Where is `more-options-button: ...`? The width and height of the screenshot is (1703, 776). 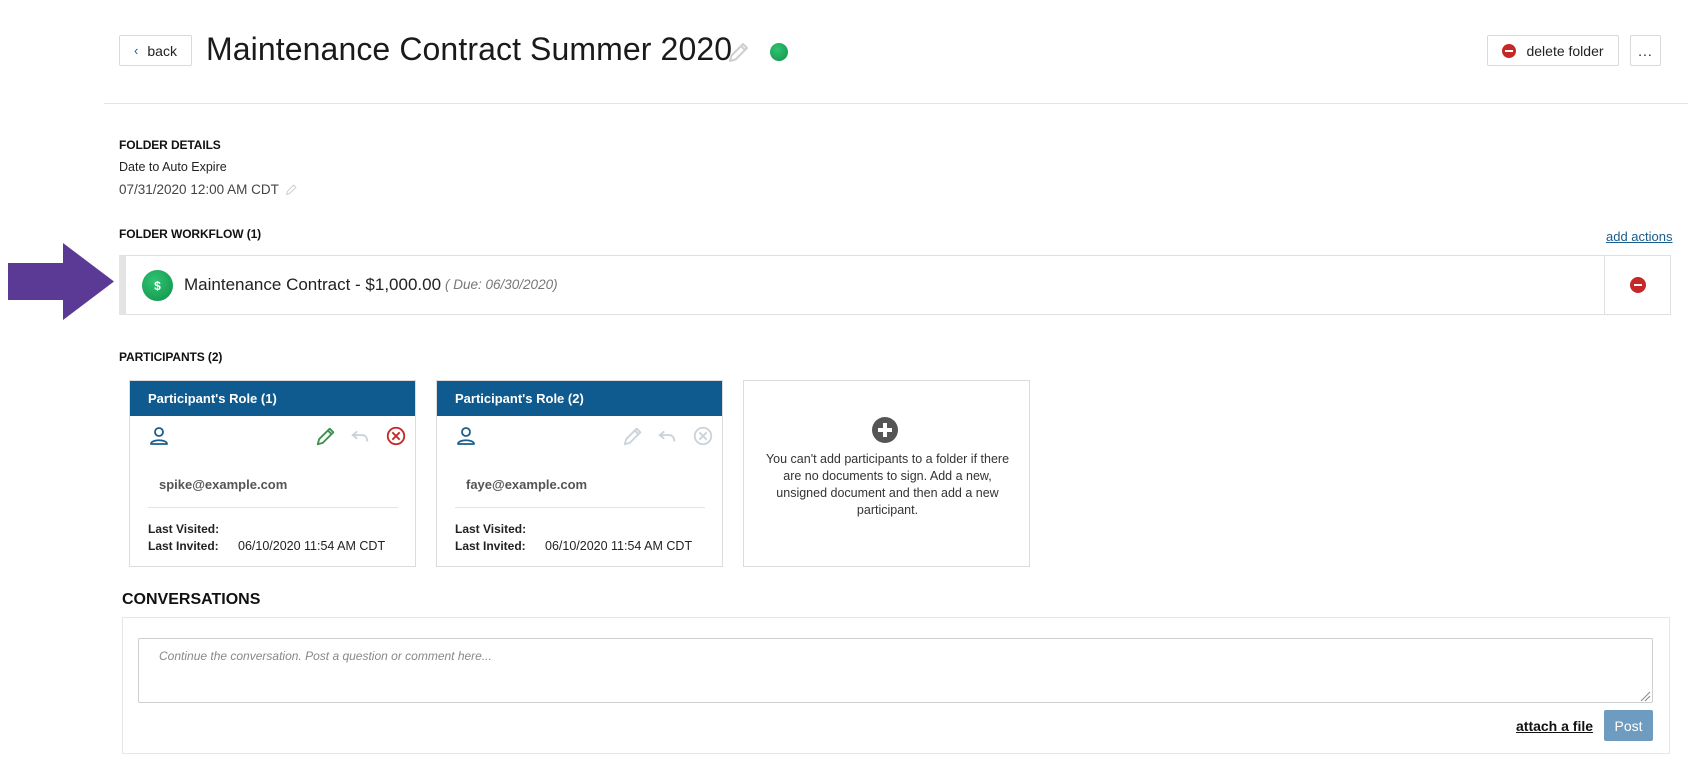
more-options-button: ... is located at coordinates (1645, 50).